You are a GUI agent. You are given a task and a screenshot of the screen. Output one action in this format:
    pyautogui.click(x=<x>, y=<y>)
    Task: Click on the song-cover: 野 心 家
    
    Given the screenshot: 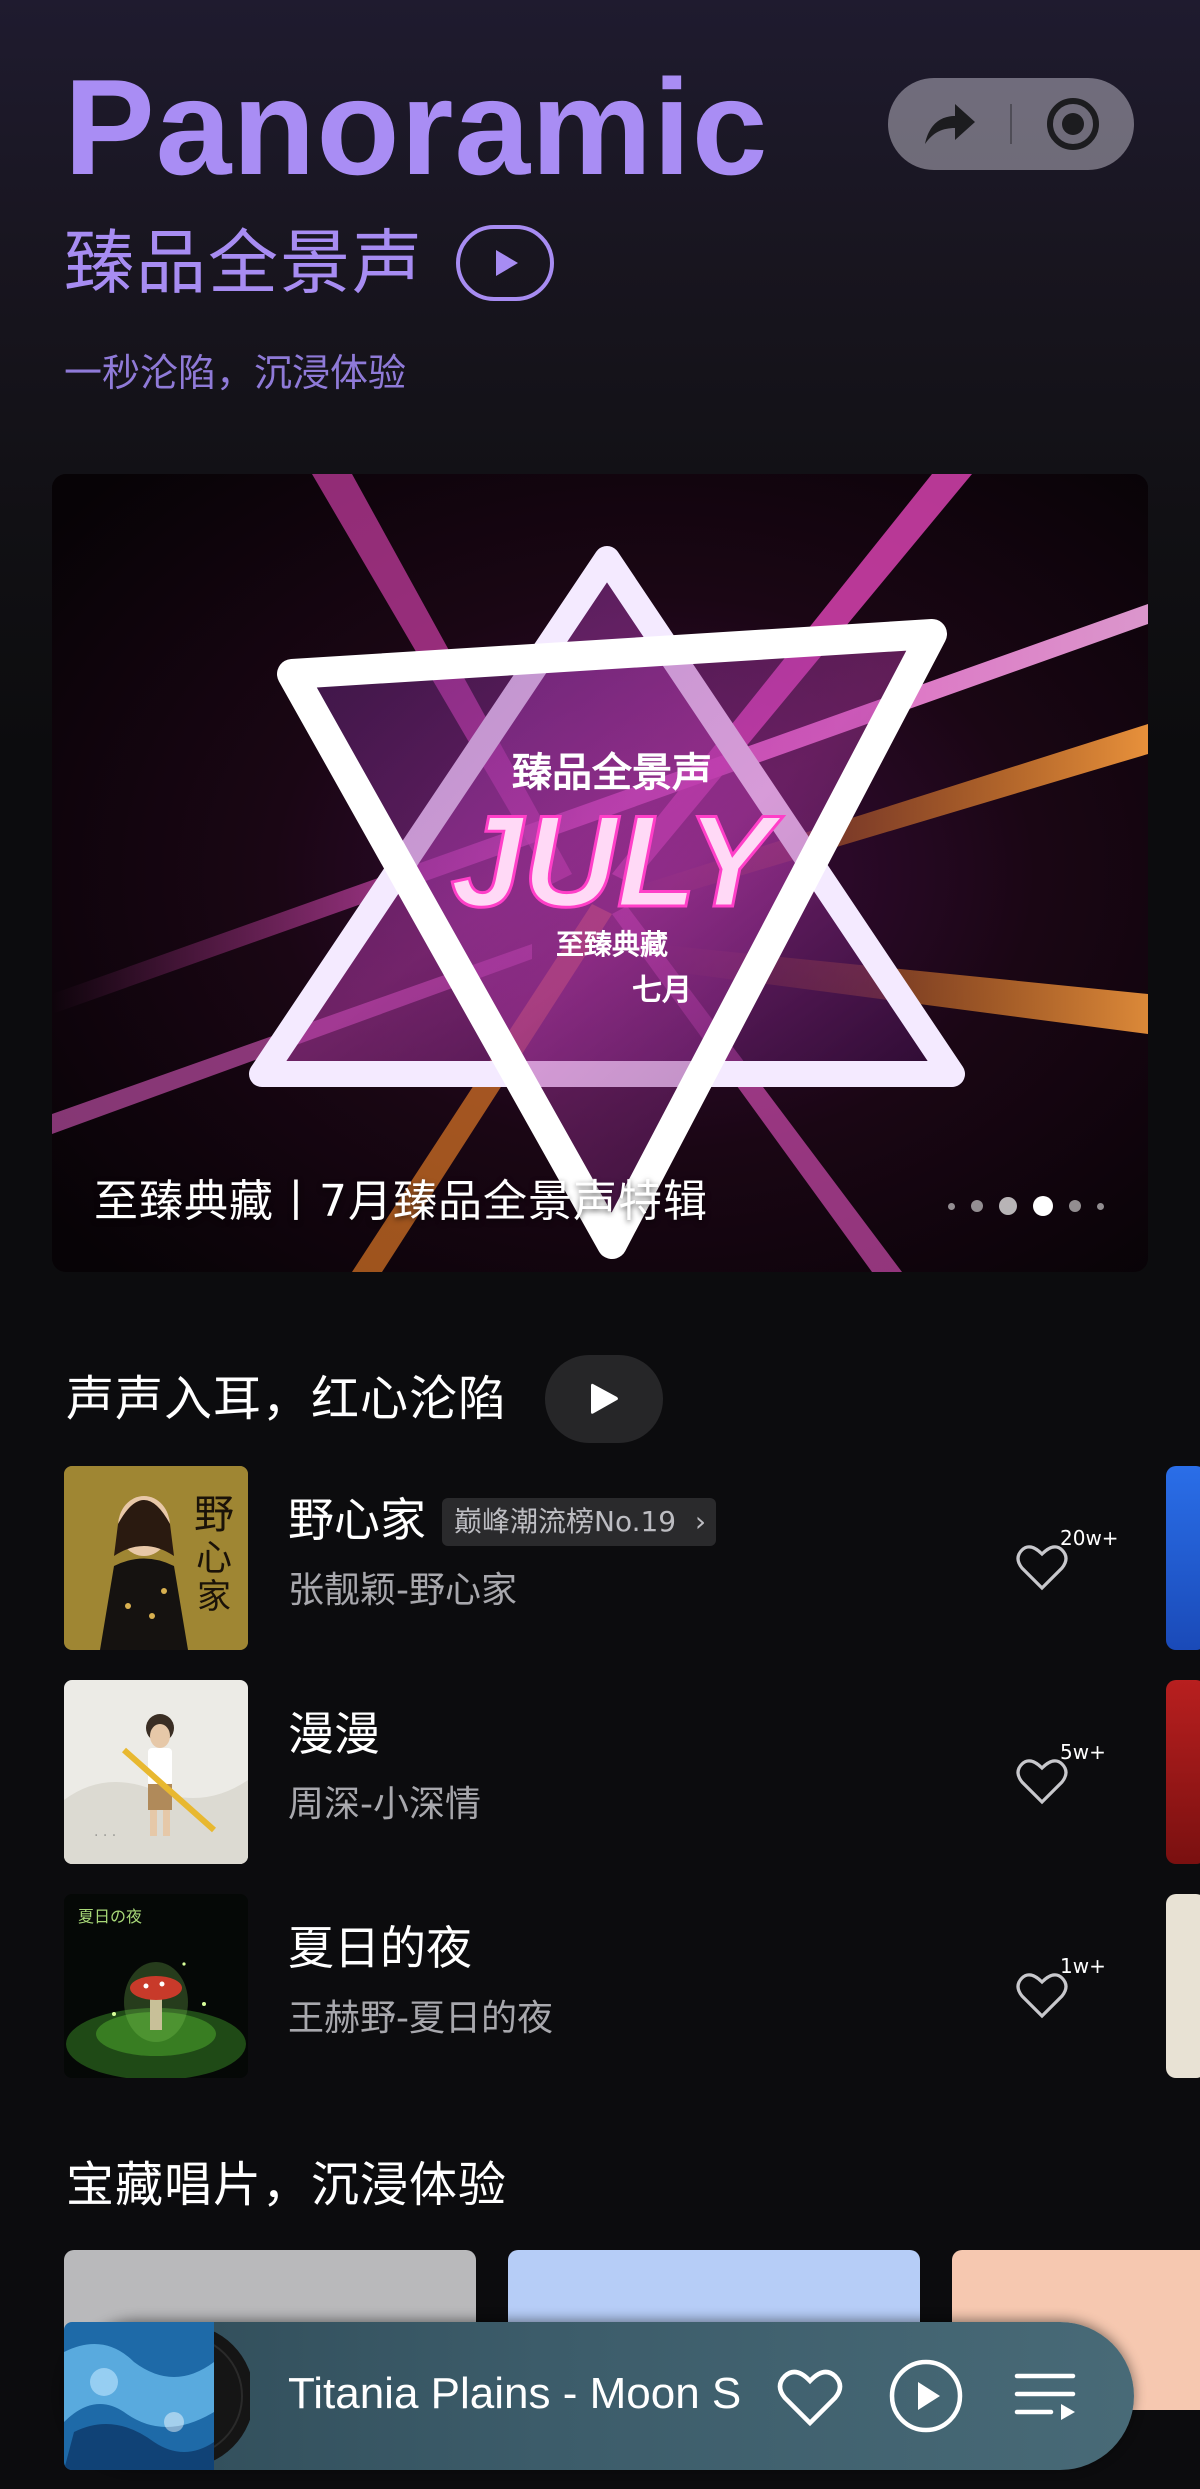 What is the action you would take?
    pyautogui.click(x=156, y=1558)
    